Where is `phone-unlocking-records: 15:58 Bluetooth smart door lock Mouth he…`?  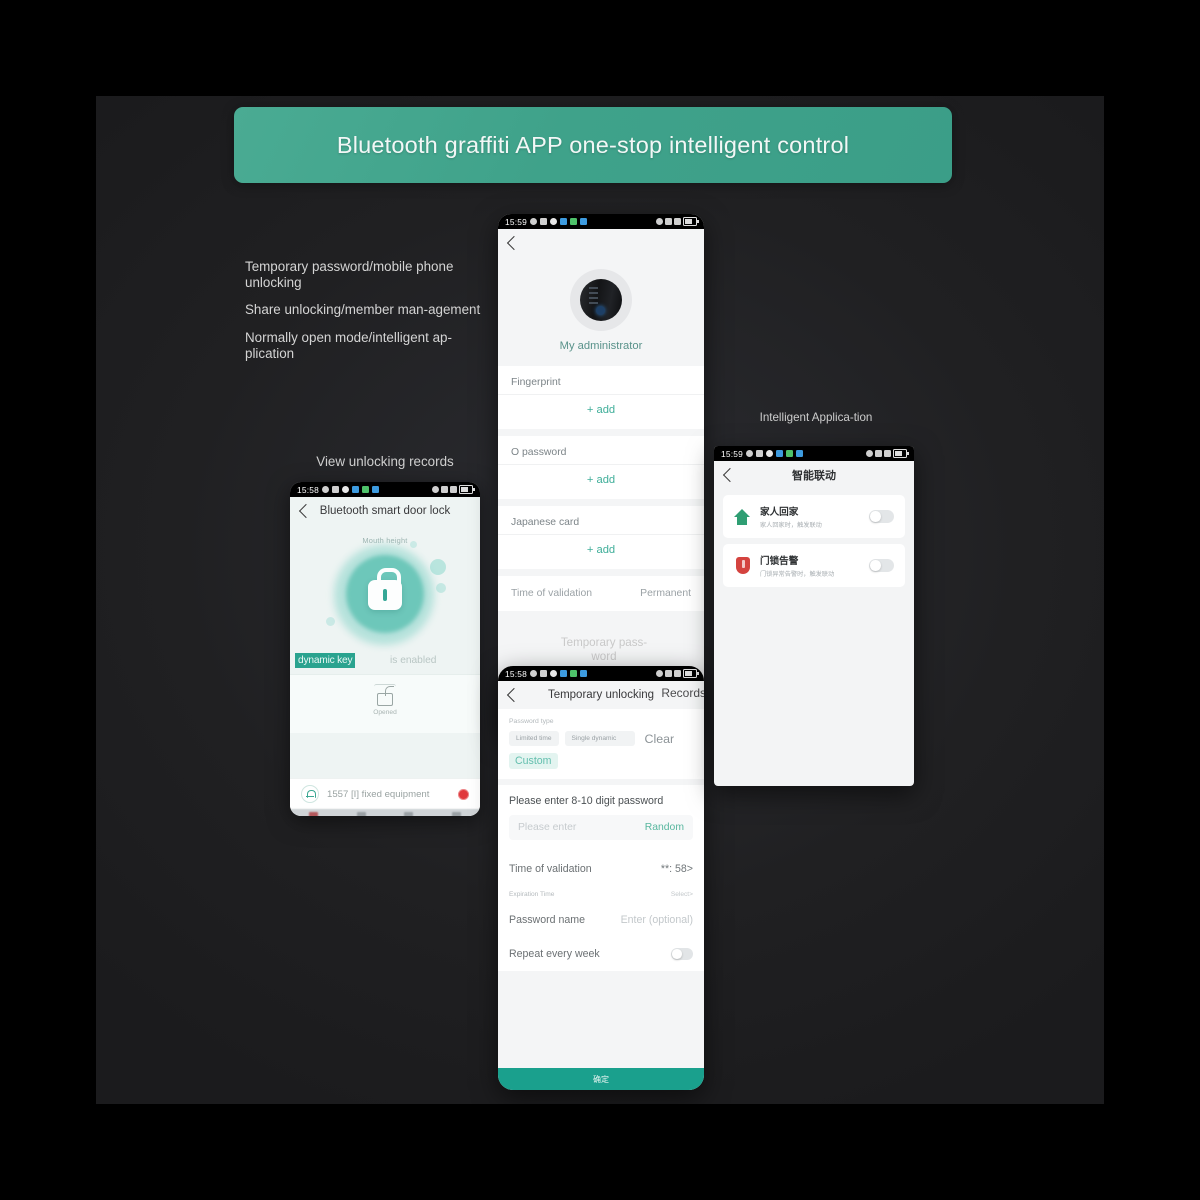
phone-unlocking-records: 15:58 Bluetooth smart door lock Mouth he… is located at coordinates (385, 649).